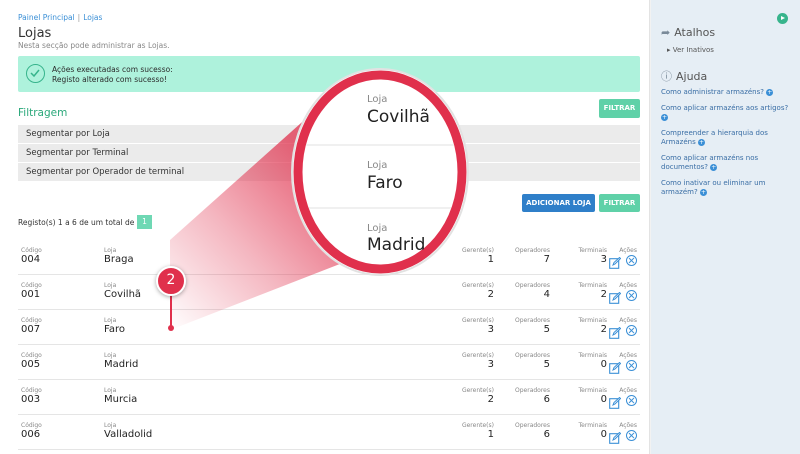 The width and height of the screenshot is (800, 454). Describe the element at coordinates (690, 50) in the screenshot. I see `ver-inativos-link: ▸ Ver Inativos` at that location.